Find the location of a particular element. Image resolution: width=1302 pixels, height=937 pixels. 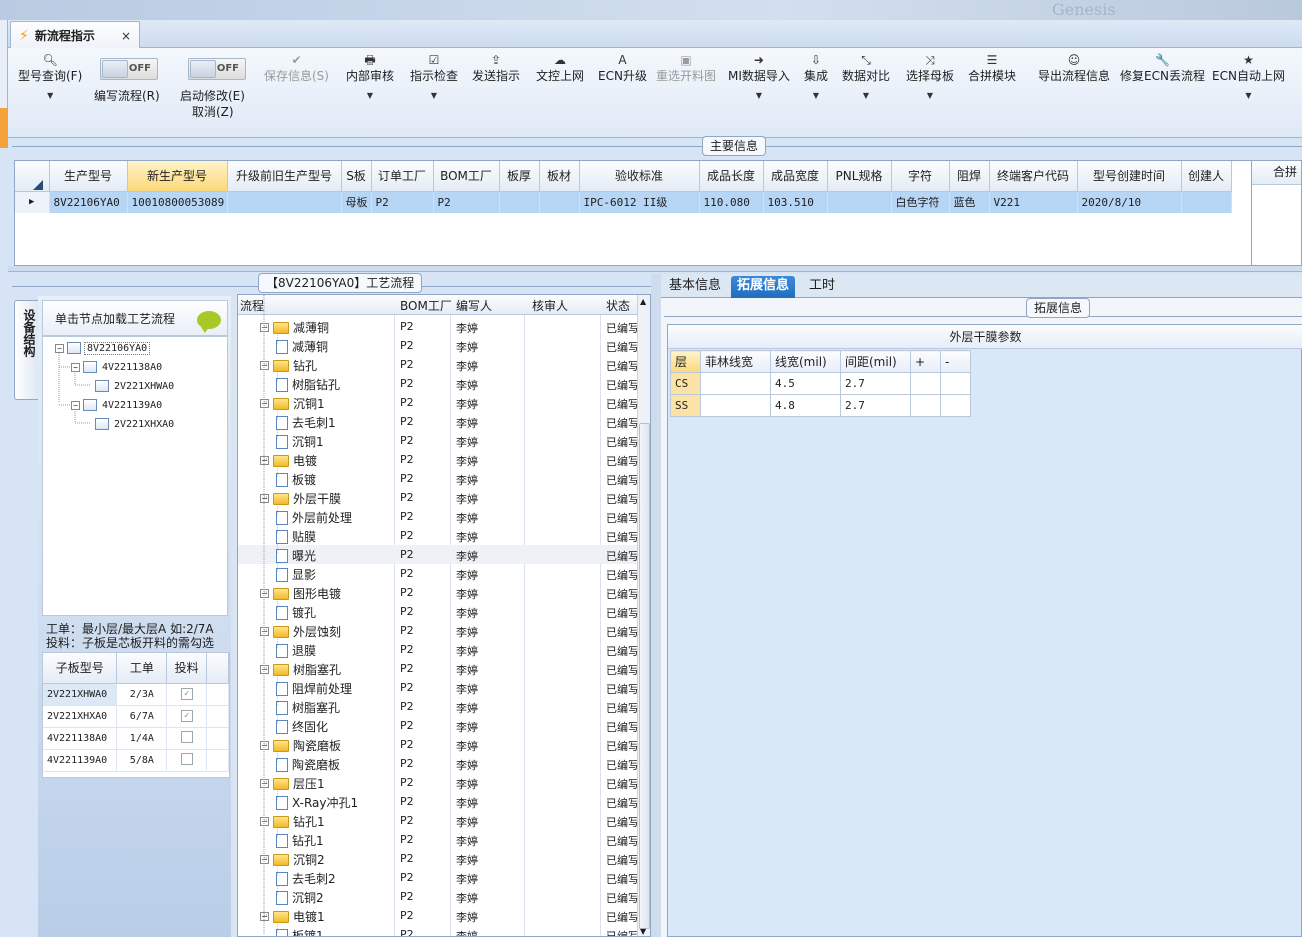

col-header: 订单工厂 is located at coordinates (402, 176).